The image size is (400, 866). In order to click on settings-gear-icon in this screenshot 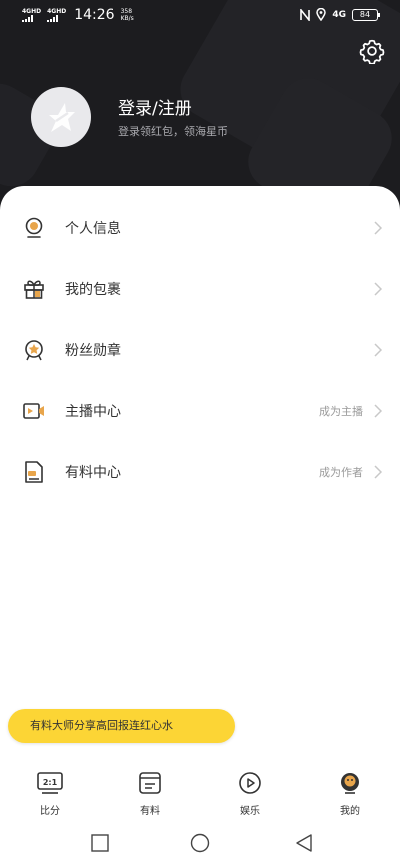, I will do `click(372, 51)`.